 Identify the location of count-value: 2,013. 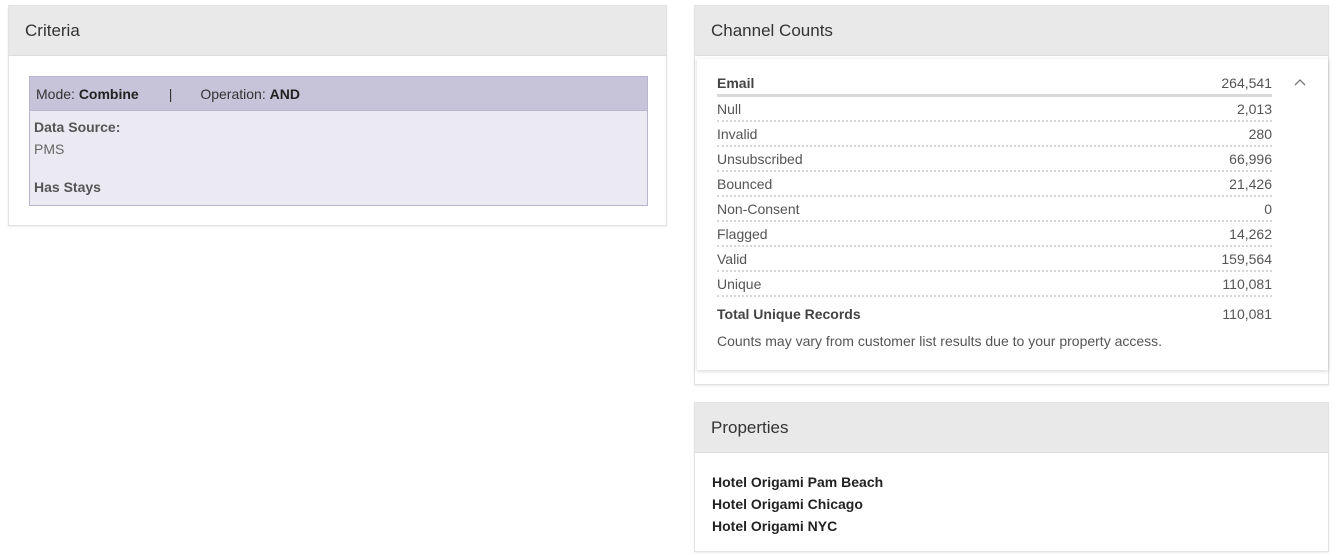
(1254, 108).